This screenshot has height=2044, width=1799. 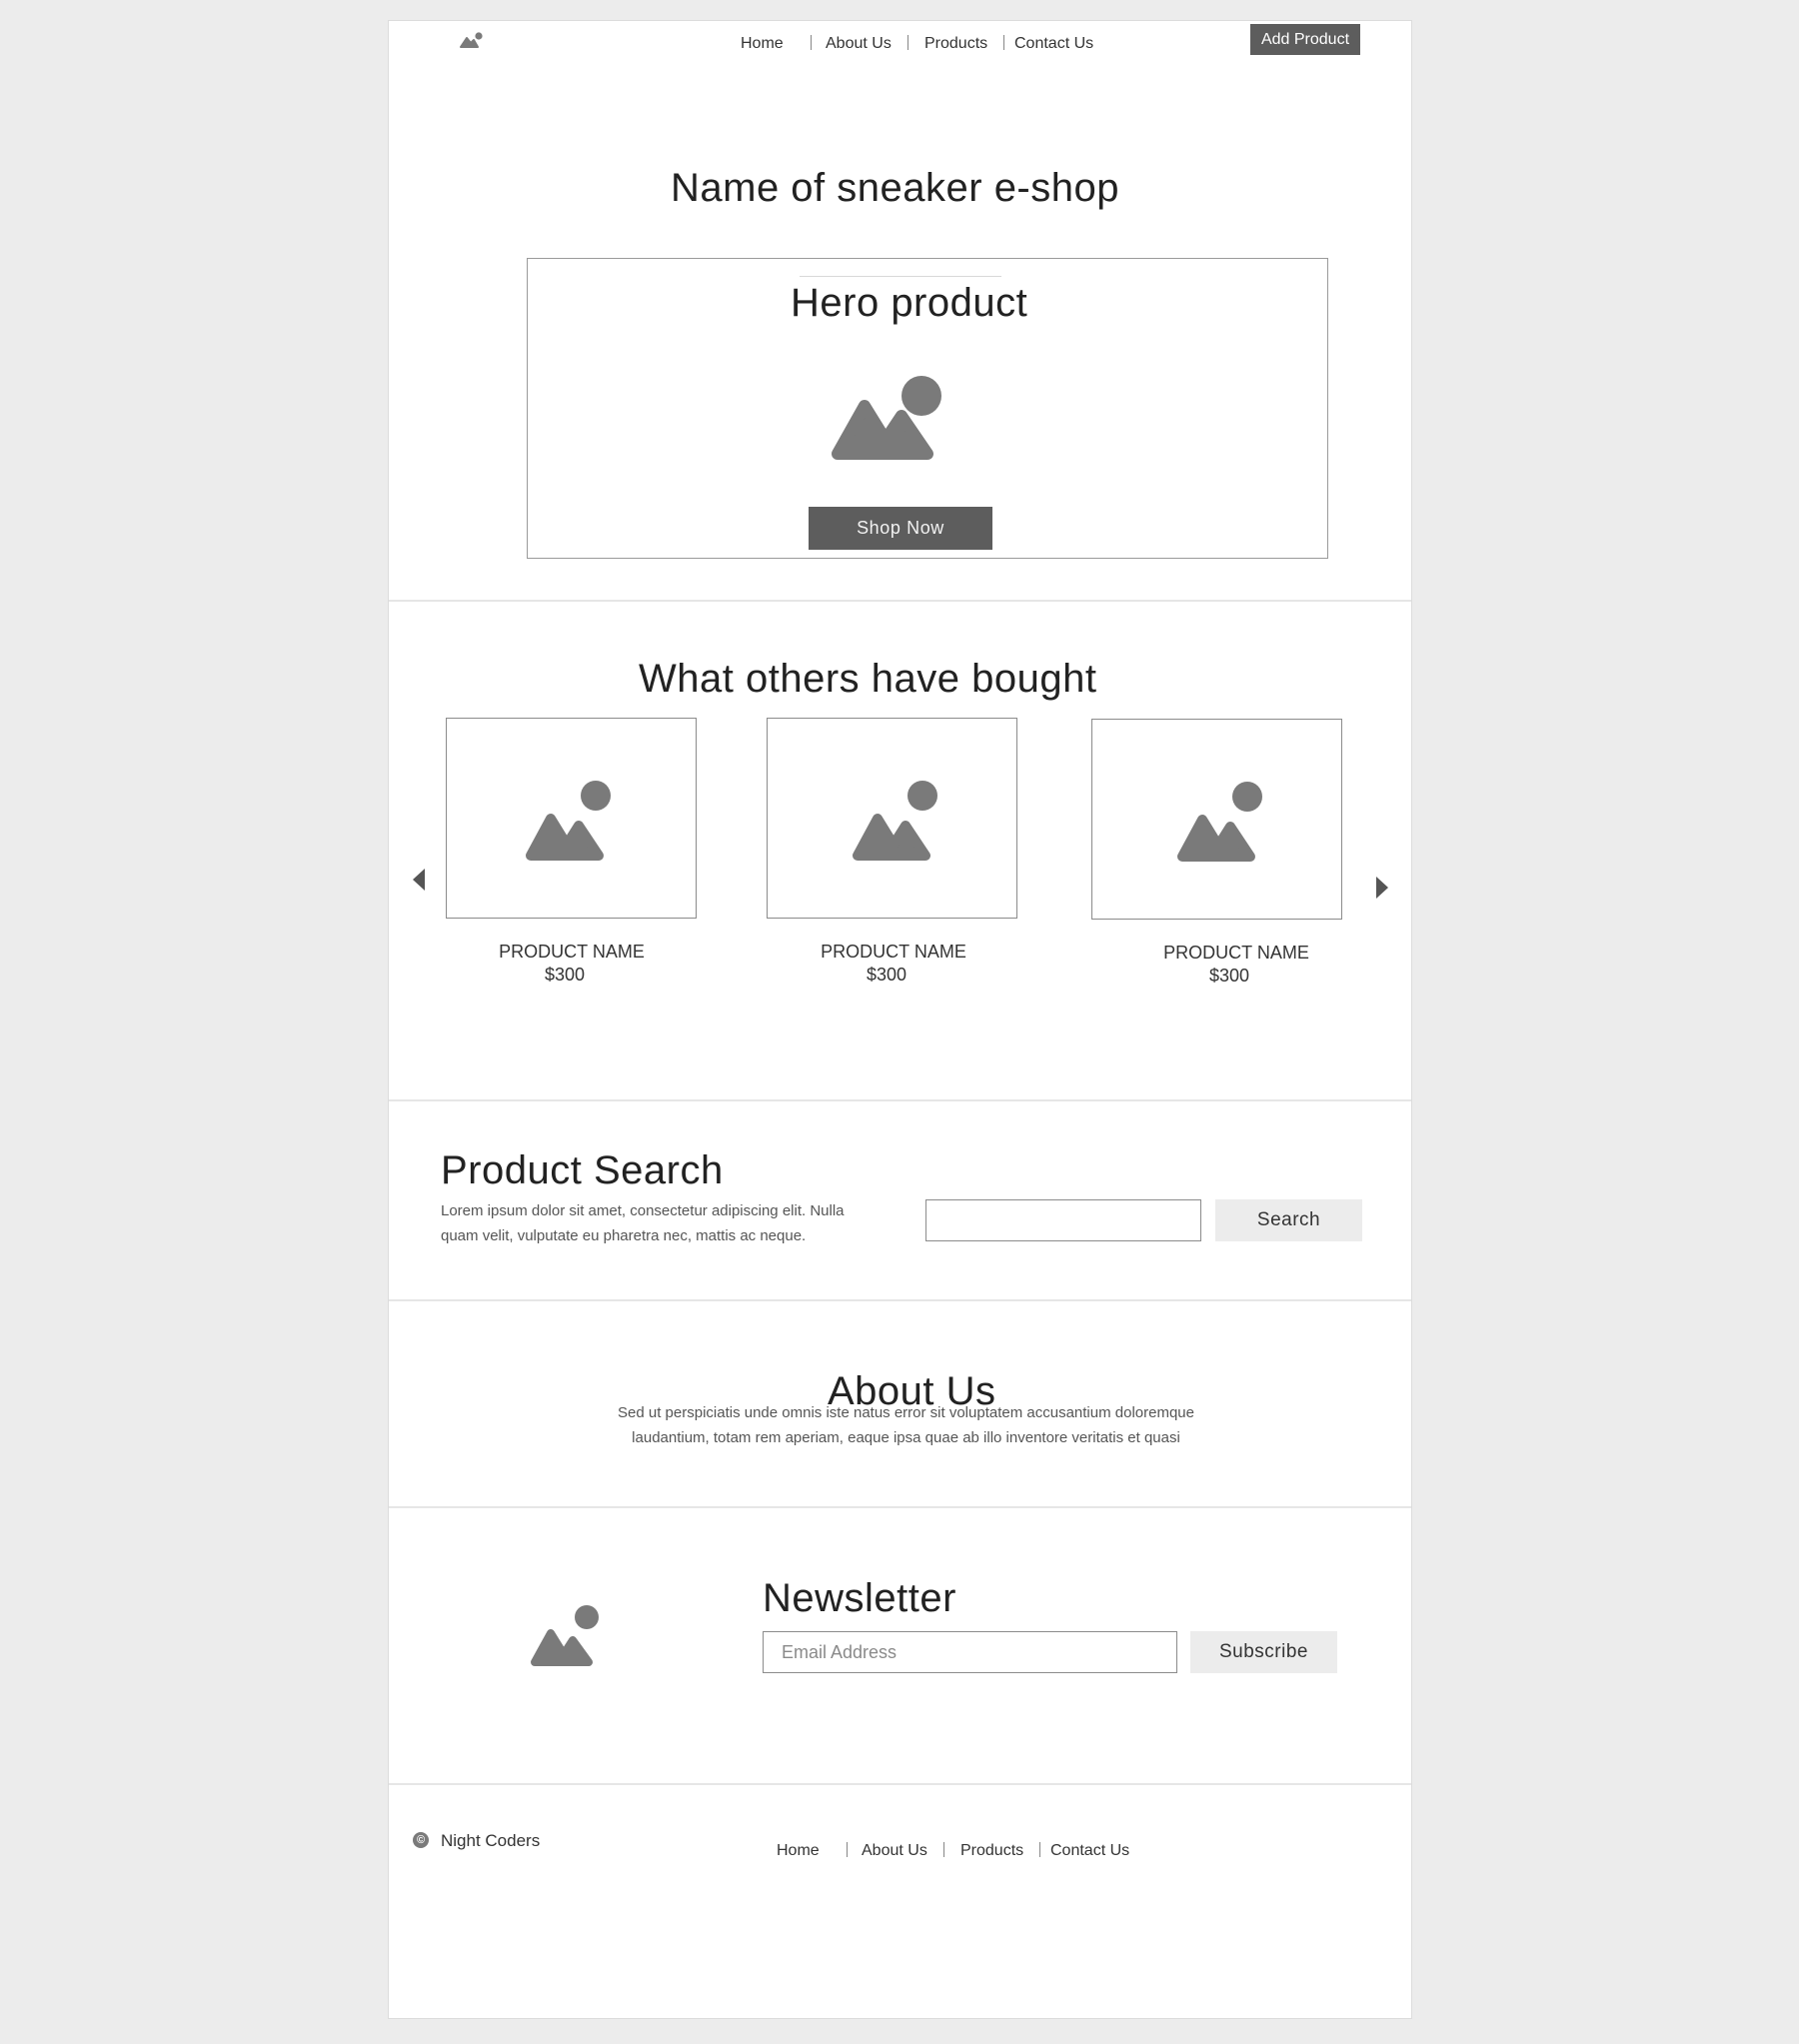 What do you see at coordinates (799, 1851) in the screenshot?
I see `footer-nav-home: Home` at bounding box center [799, 1851].